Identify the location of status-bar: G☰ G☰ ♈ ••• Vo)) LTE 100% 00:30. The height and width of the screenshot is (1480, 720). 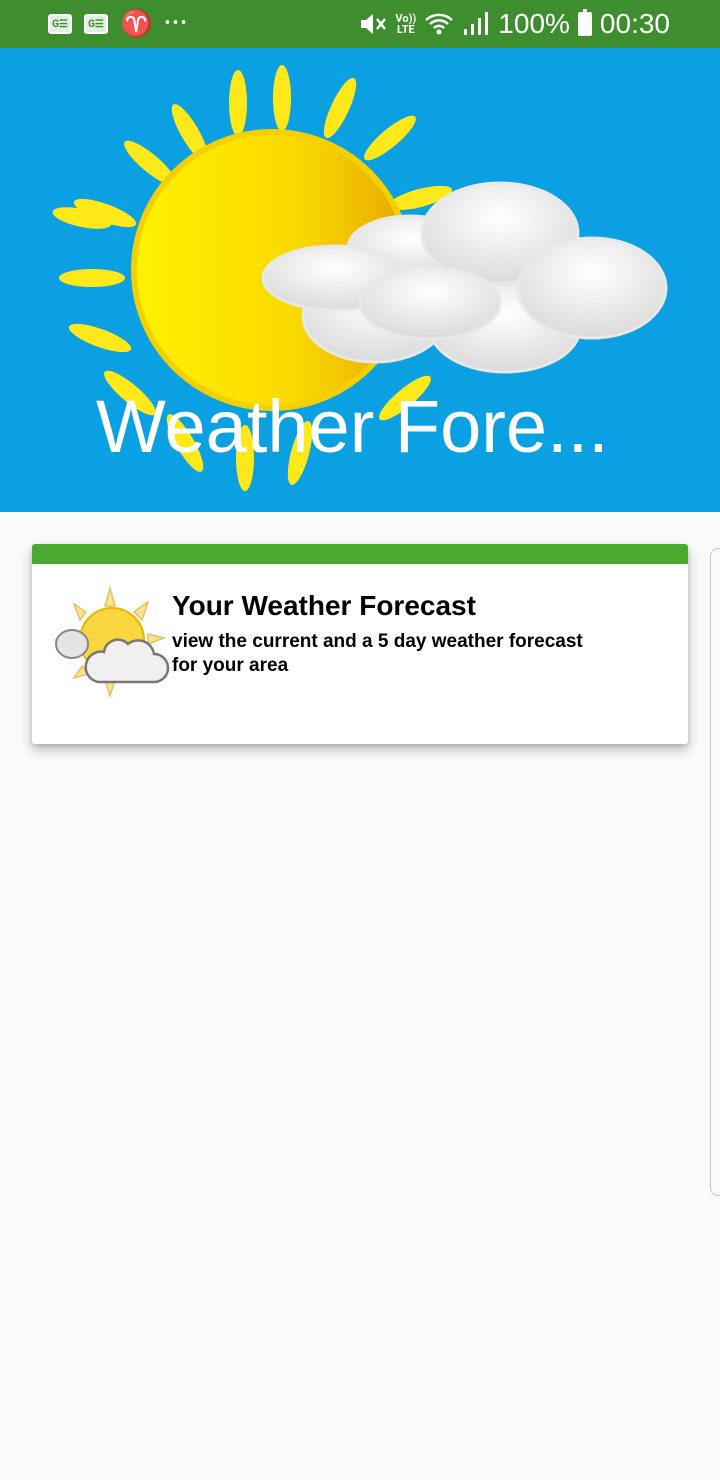
(360, 24).